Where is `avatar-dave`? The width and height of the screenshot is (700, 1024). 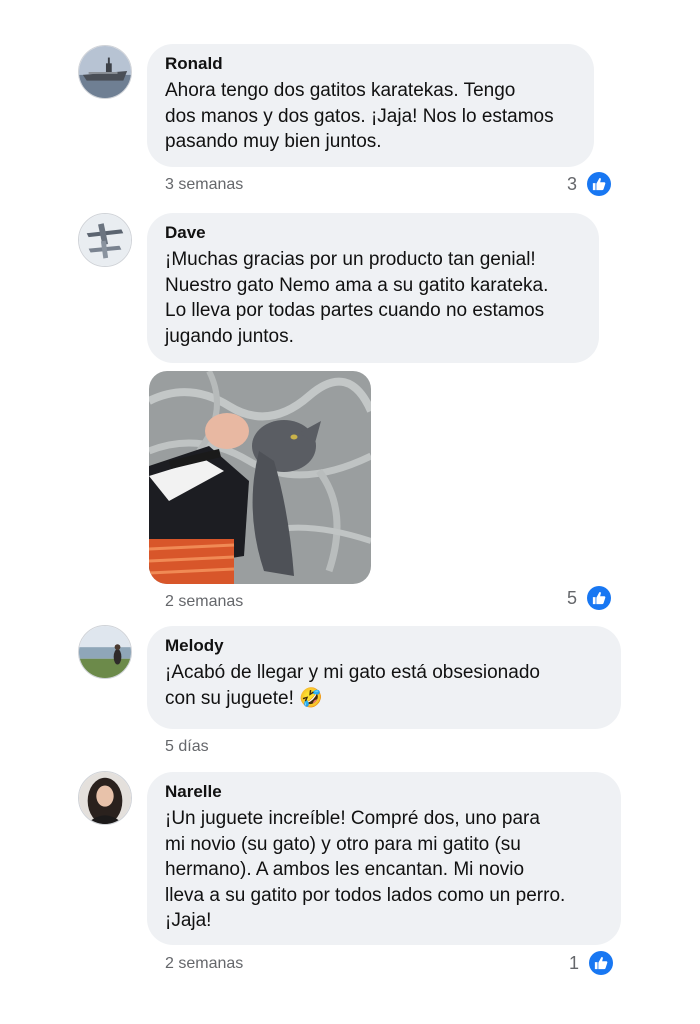
avatar-dave is located at coordinates (105, 240).